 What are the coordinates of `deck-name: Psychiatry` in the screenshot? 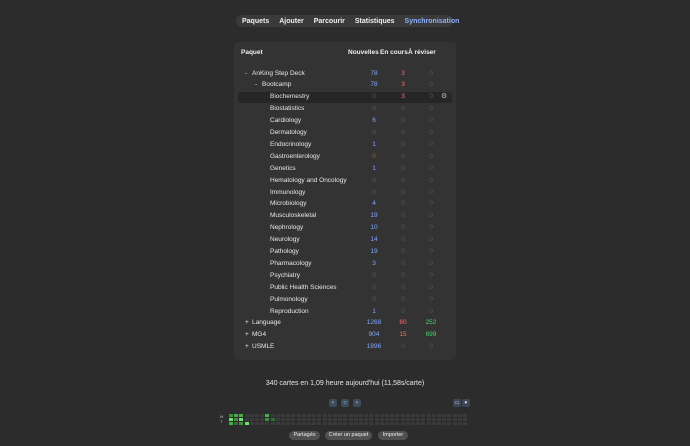 It's located at (285, 275).